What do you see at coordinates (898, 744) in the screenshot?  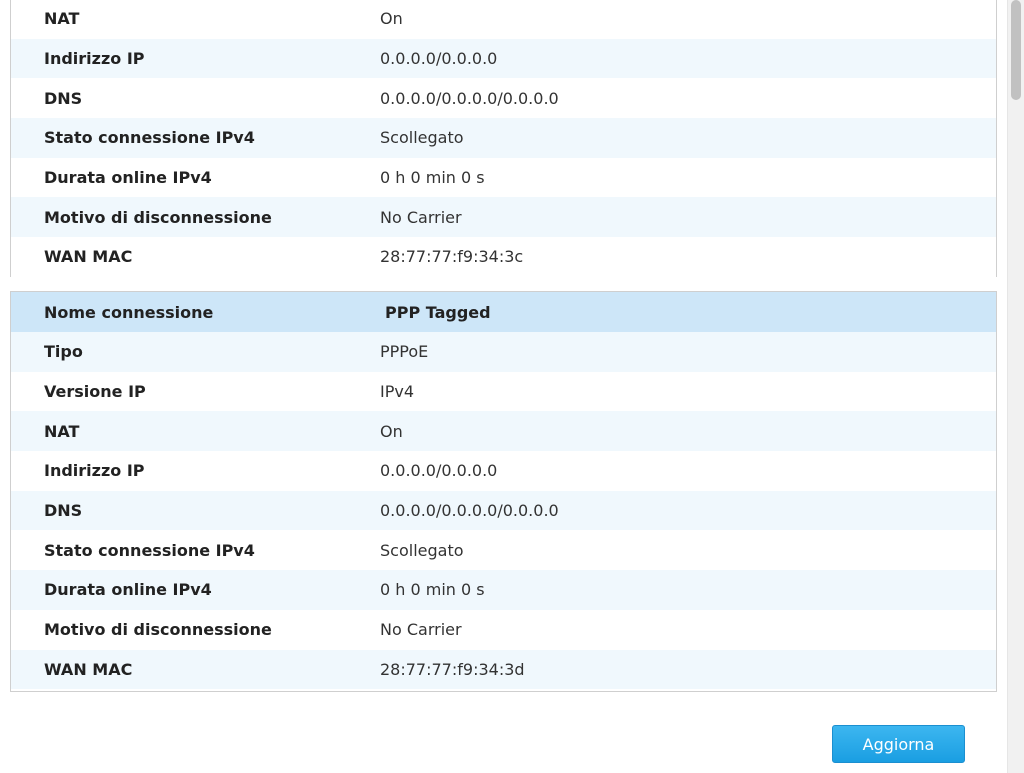 I see `refresh-button: Aggiorna` at bounding box center [898, 744].